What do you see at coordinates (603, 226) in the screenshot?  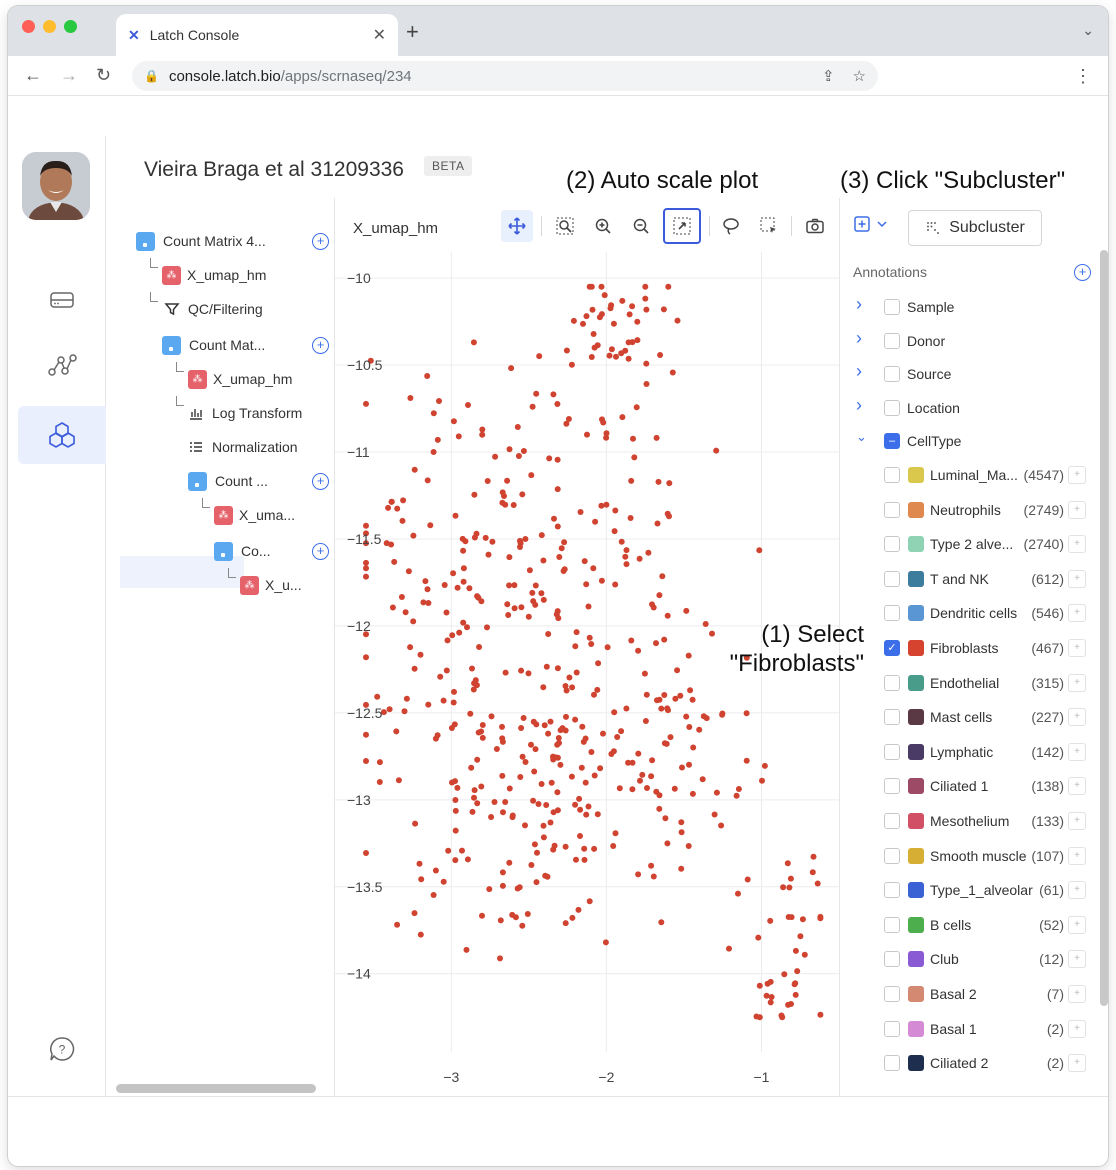 I see `zoom-in-icon` at bounding box center [603, 226].